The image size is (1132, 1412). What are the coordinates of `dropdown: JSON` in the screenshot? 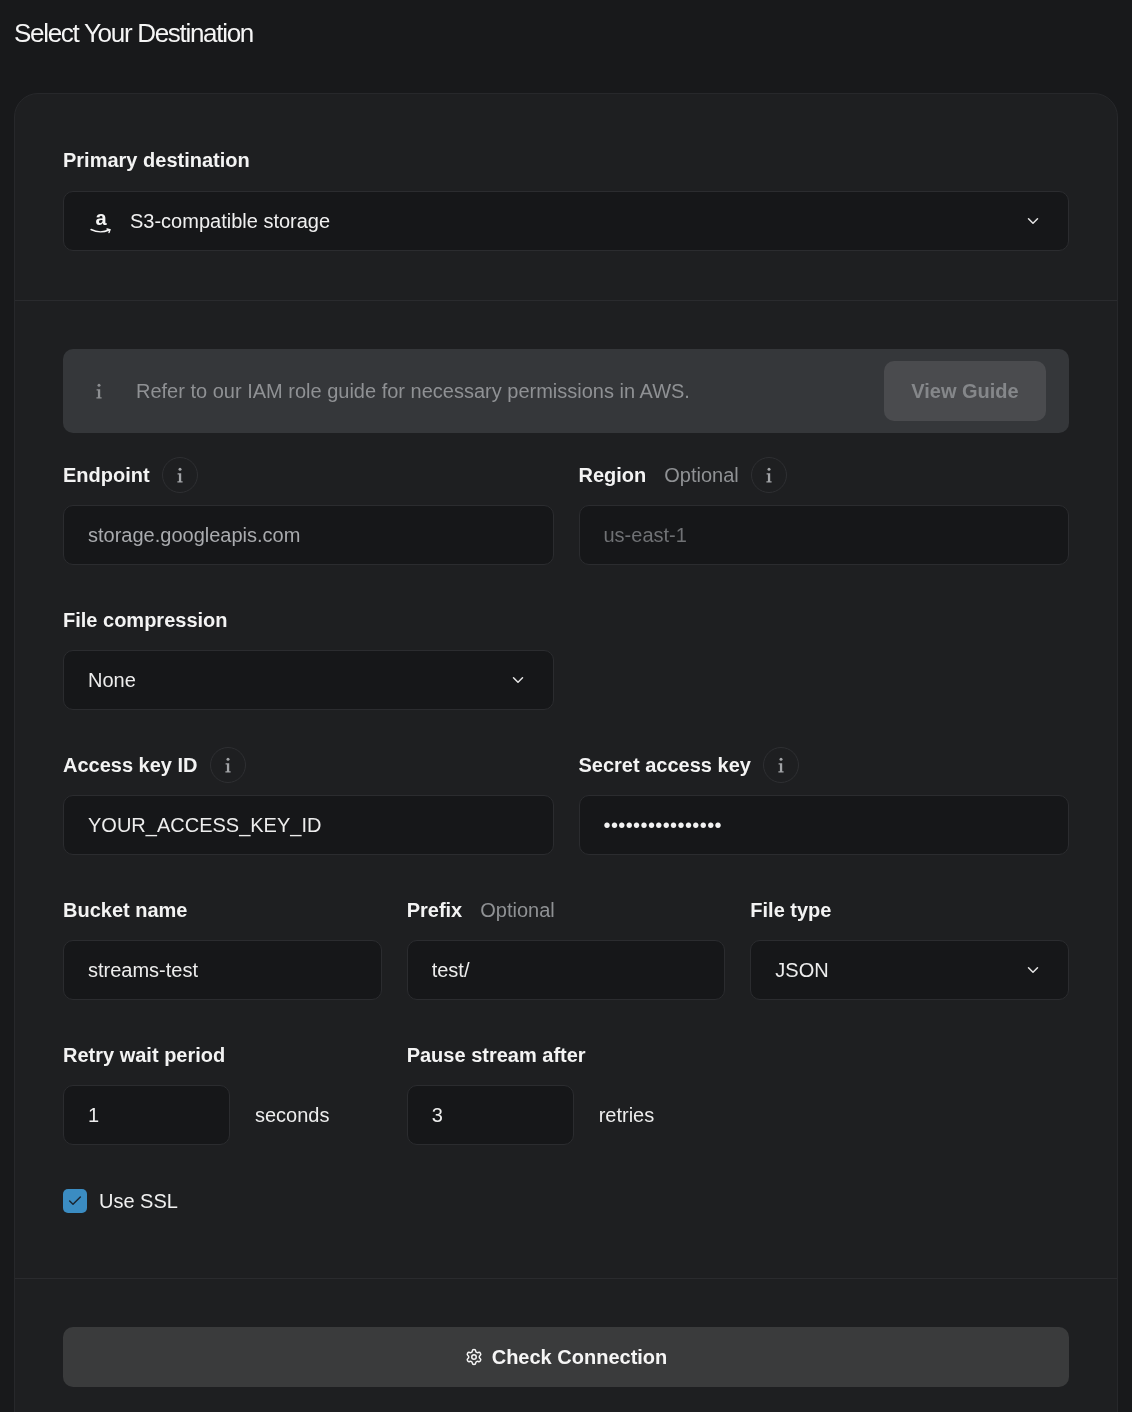 It's located at (909, 970).